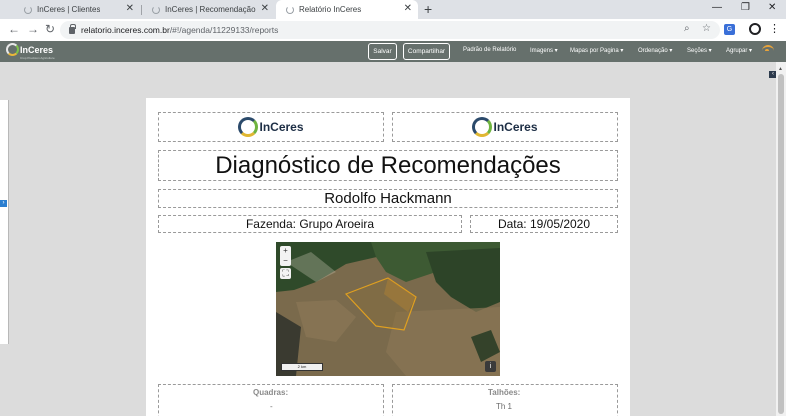 The height and width of the screenshot is (416, 786). I want to click on lock-icon, so click(72, 28).